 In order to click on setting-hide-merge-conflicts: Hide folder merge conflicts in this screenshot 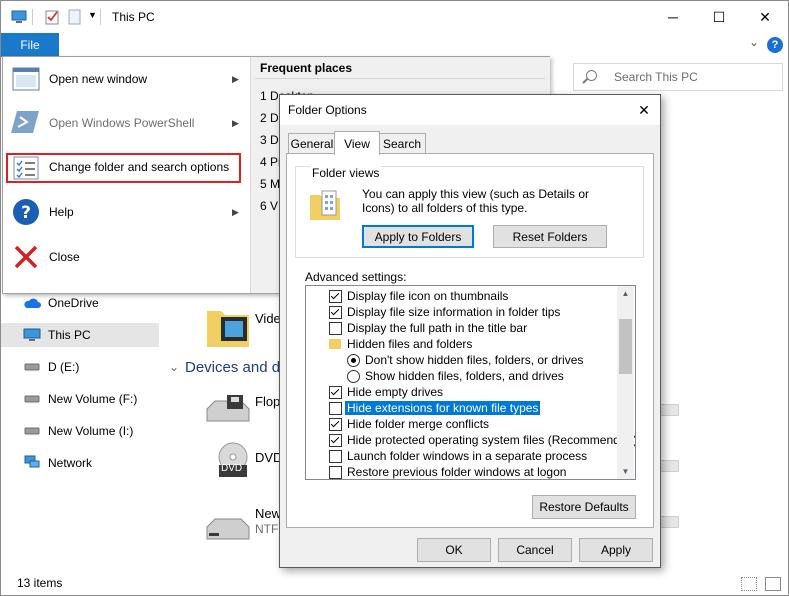, I will do `click(461, 424)`.